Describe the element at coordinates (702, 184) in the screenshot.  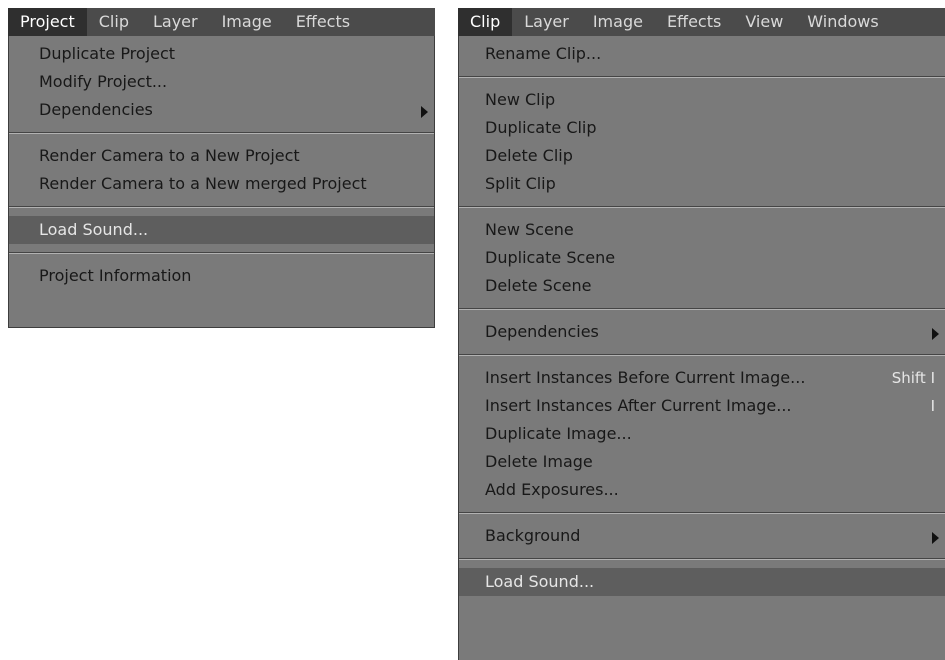
I see `menu-item-split-clip: Split Clip` at that location.